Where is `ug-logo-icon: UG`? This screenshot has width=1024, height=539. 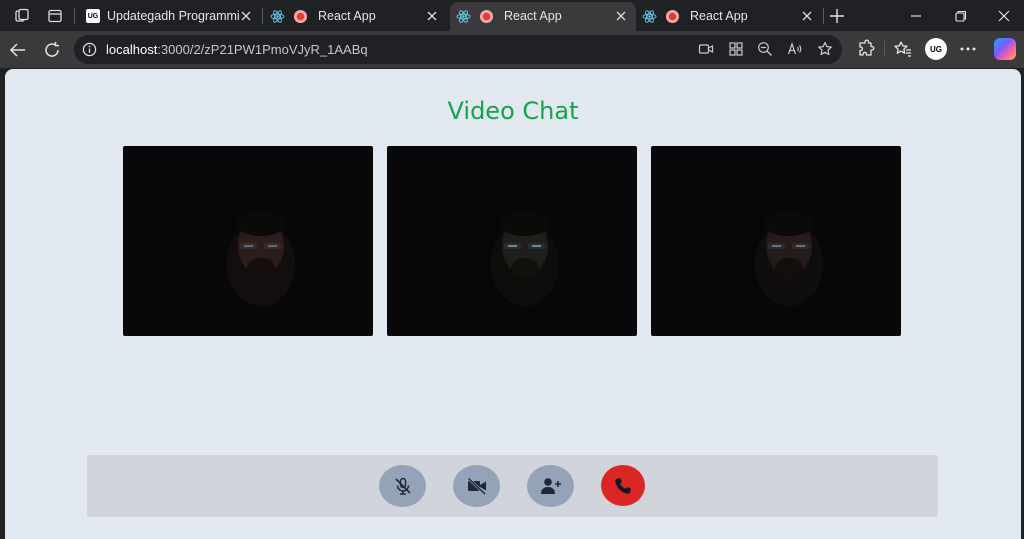
ug-logo-icon: UG is located at coordinates (93, 16).